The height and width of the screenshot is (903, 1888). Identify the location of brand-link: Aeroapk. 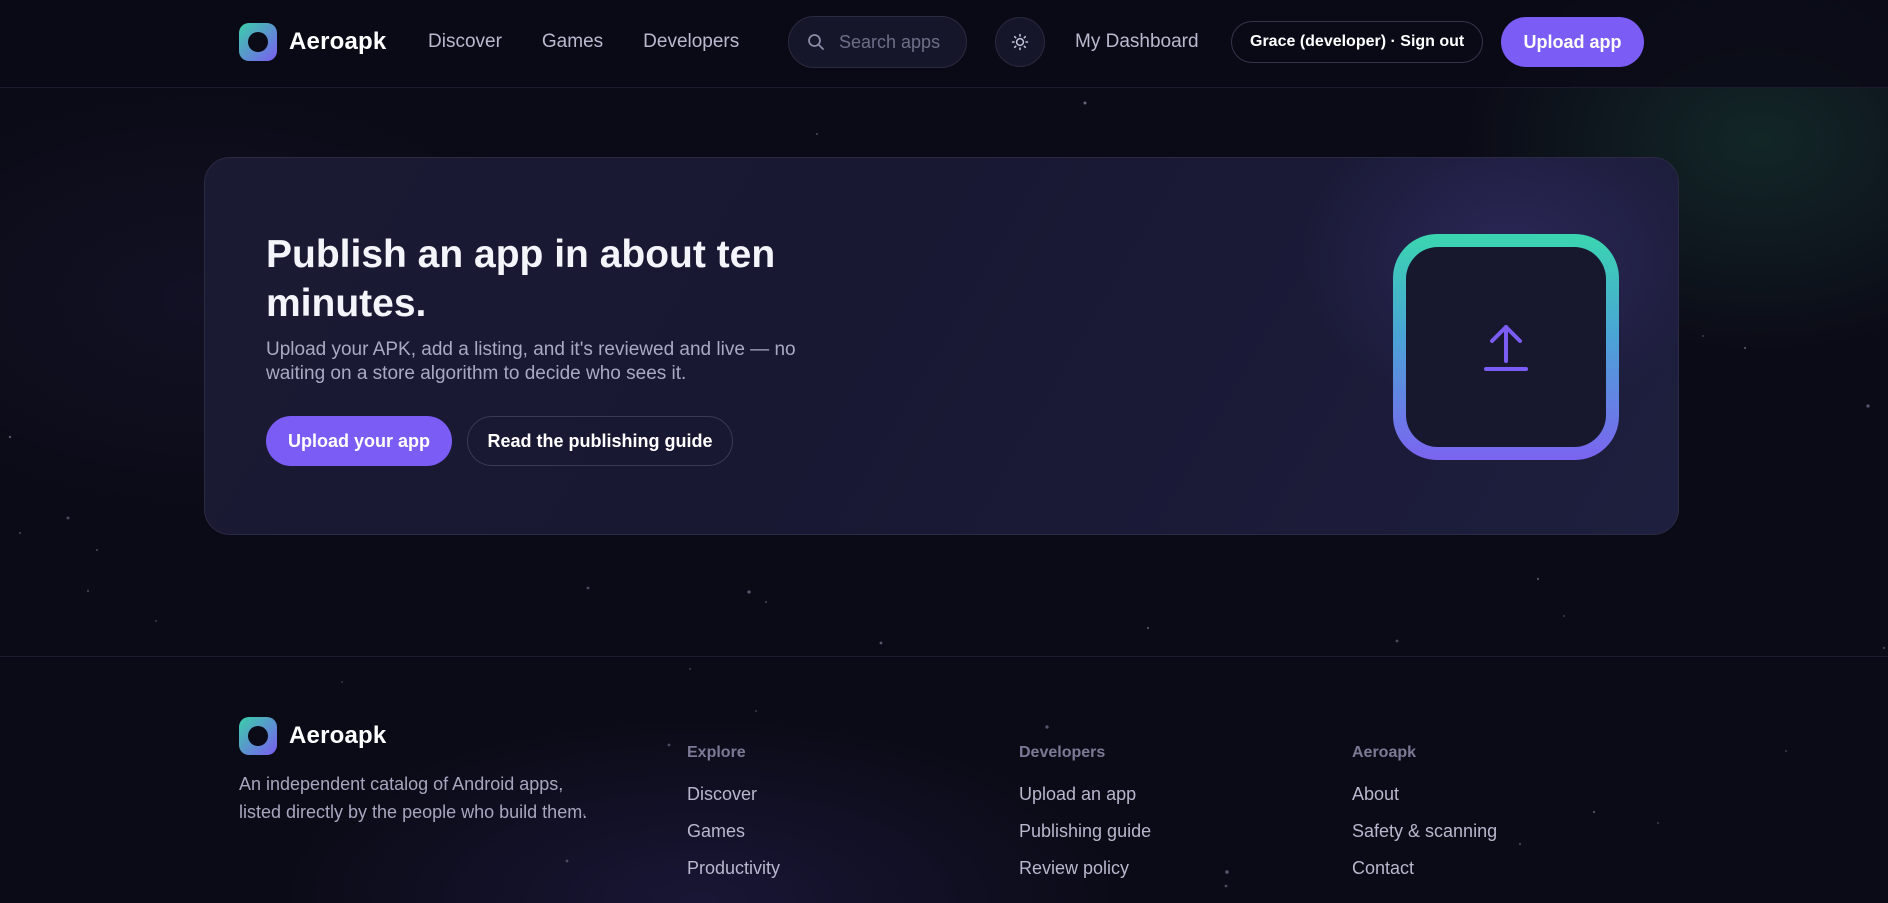
(312, 42).